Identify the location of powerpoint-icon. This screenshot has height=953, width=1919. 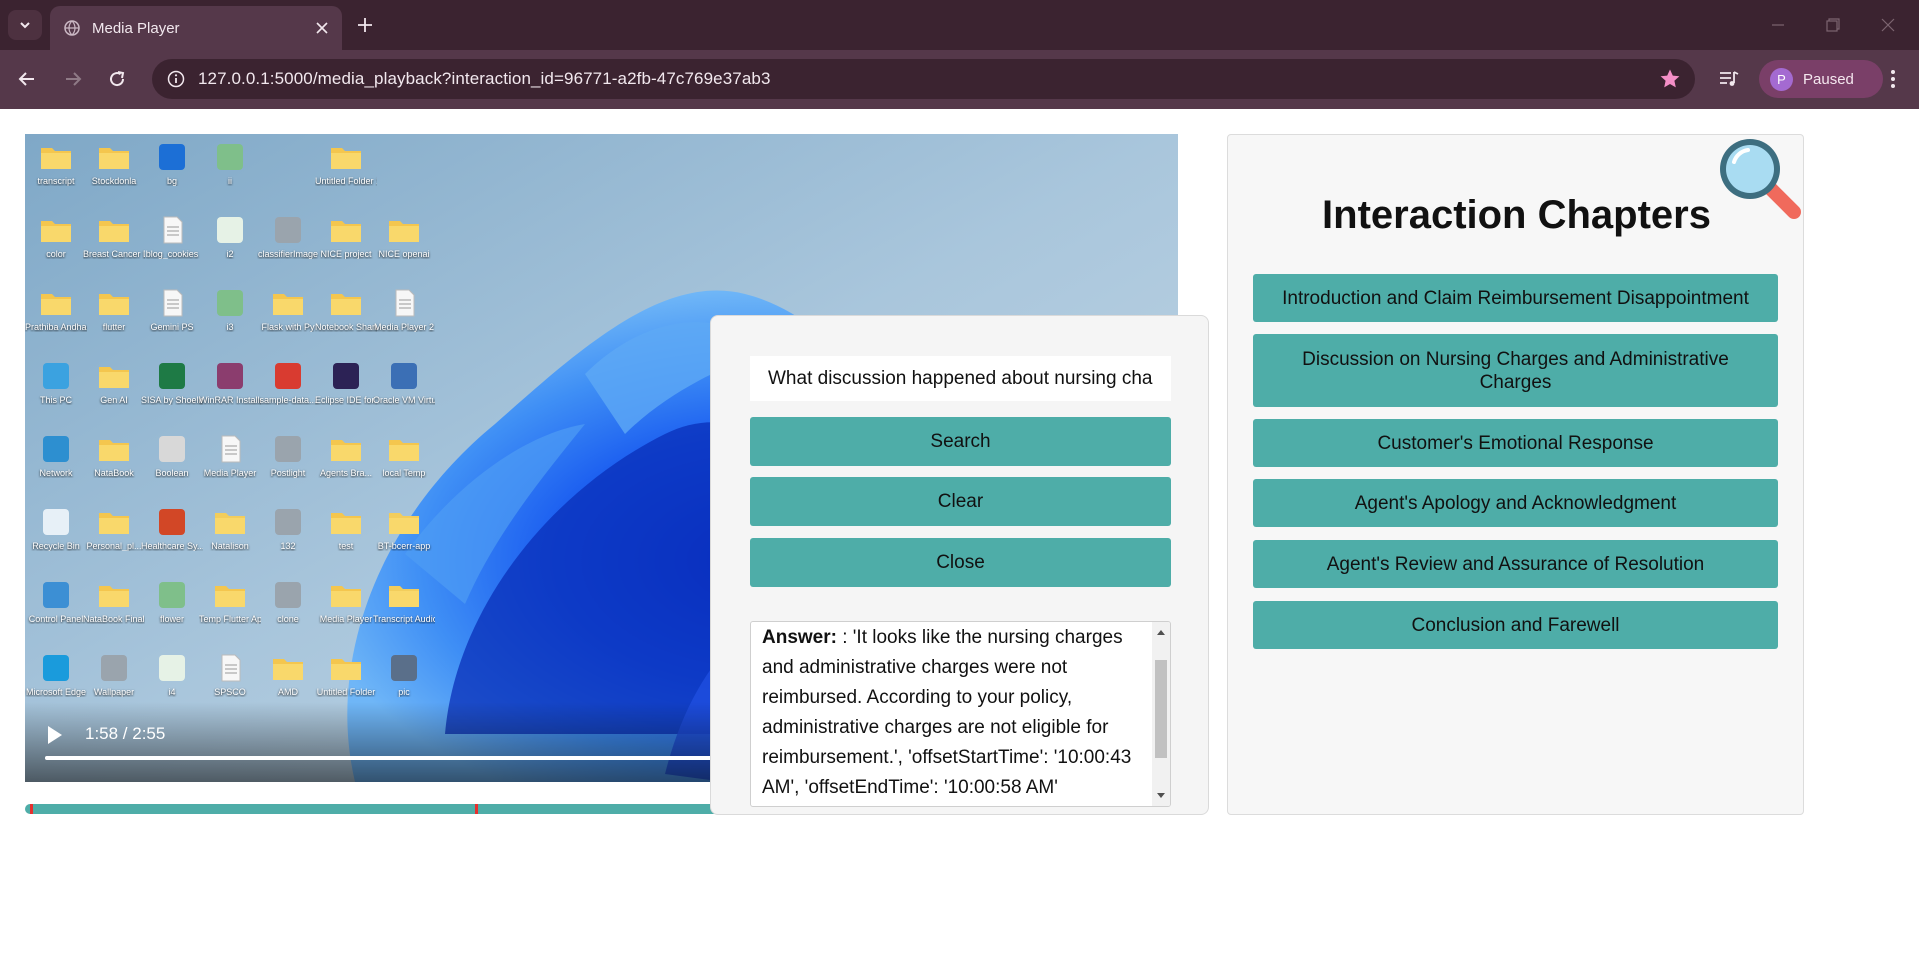
(172, 522).